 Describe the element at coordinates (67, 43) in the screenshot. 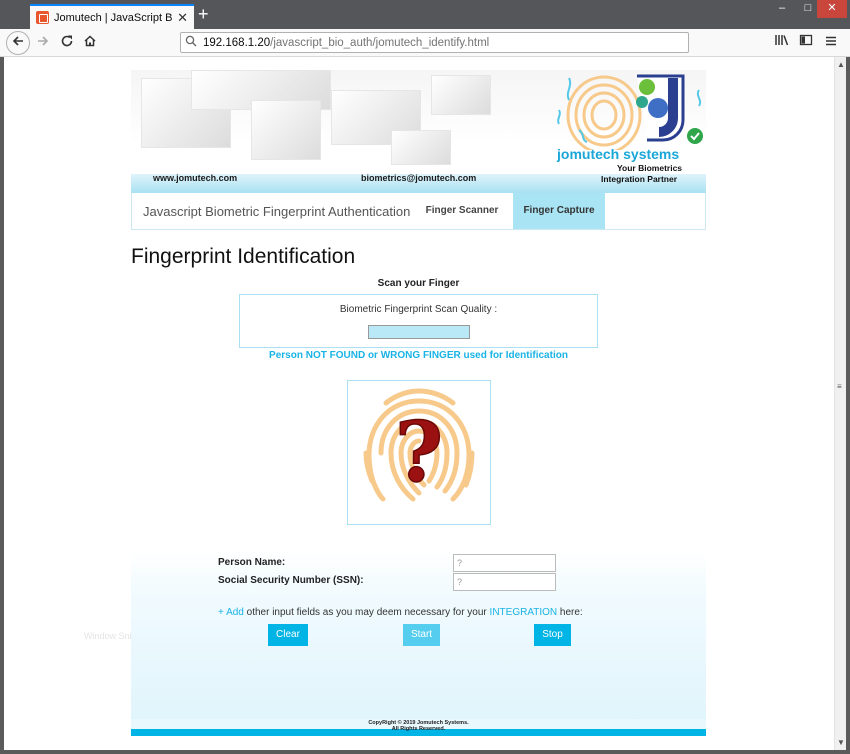

I see `reload-icon` at that location.